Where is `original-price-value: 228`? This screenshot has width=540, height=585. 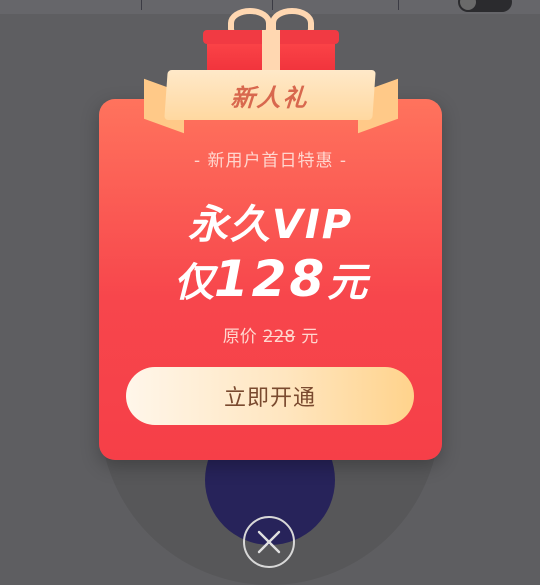 original-price-value: 228 is located at coordinates (279, 337).